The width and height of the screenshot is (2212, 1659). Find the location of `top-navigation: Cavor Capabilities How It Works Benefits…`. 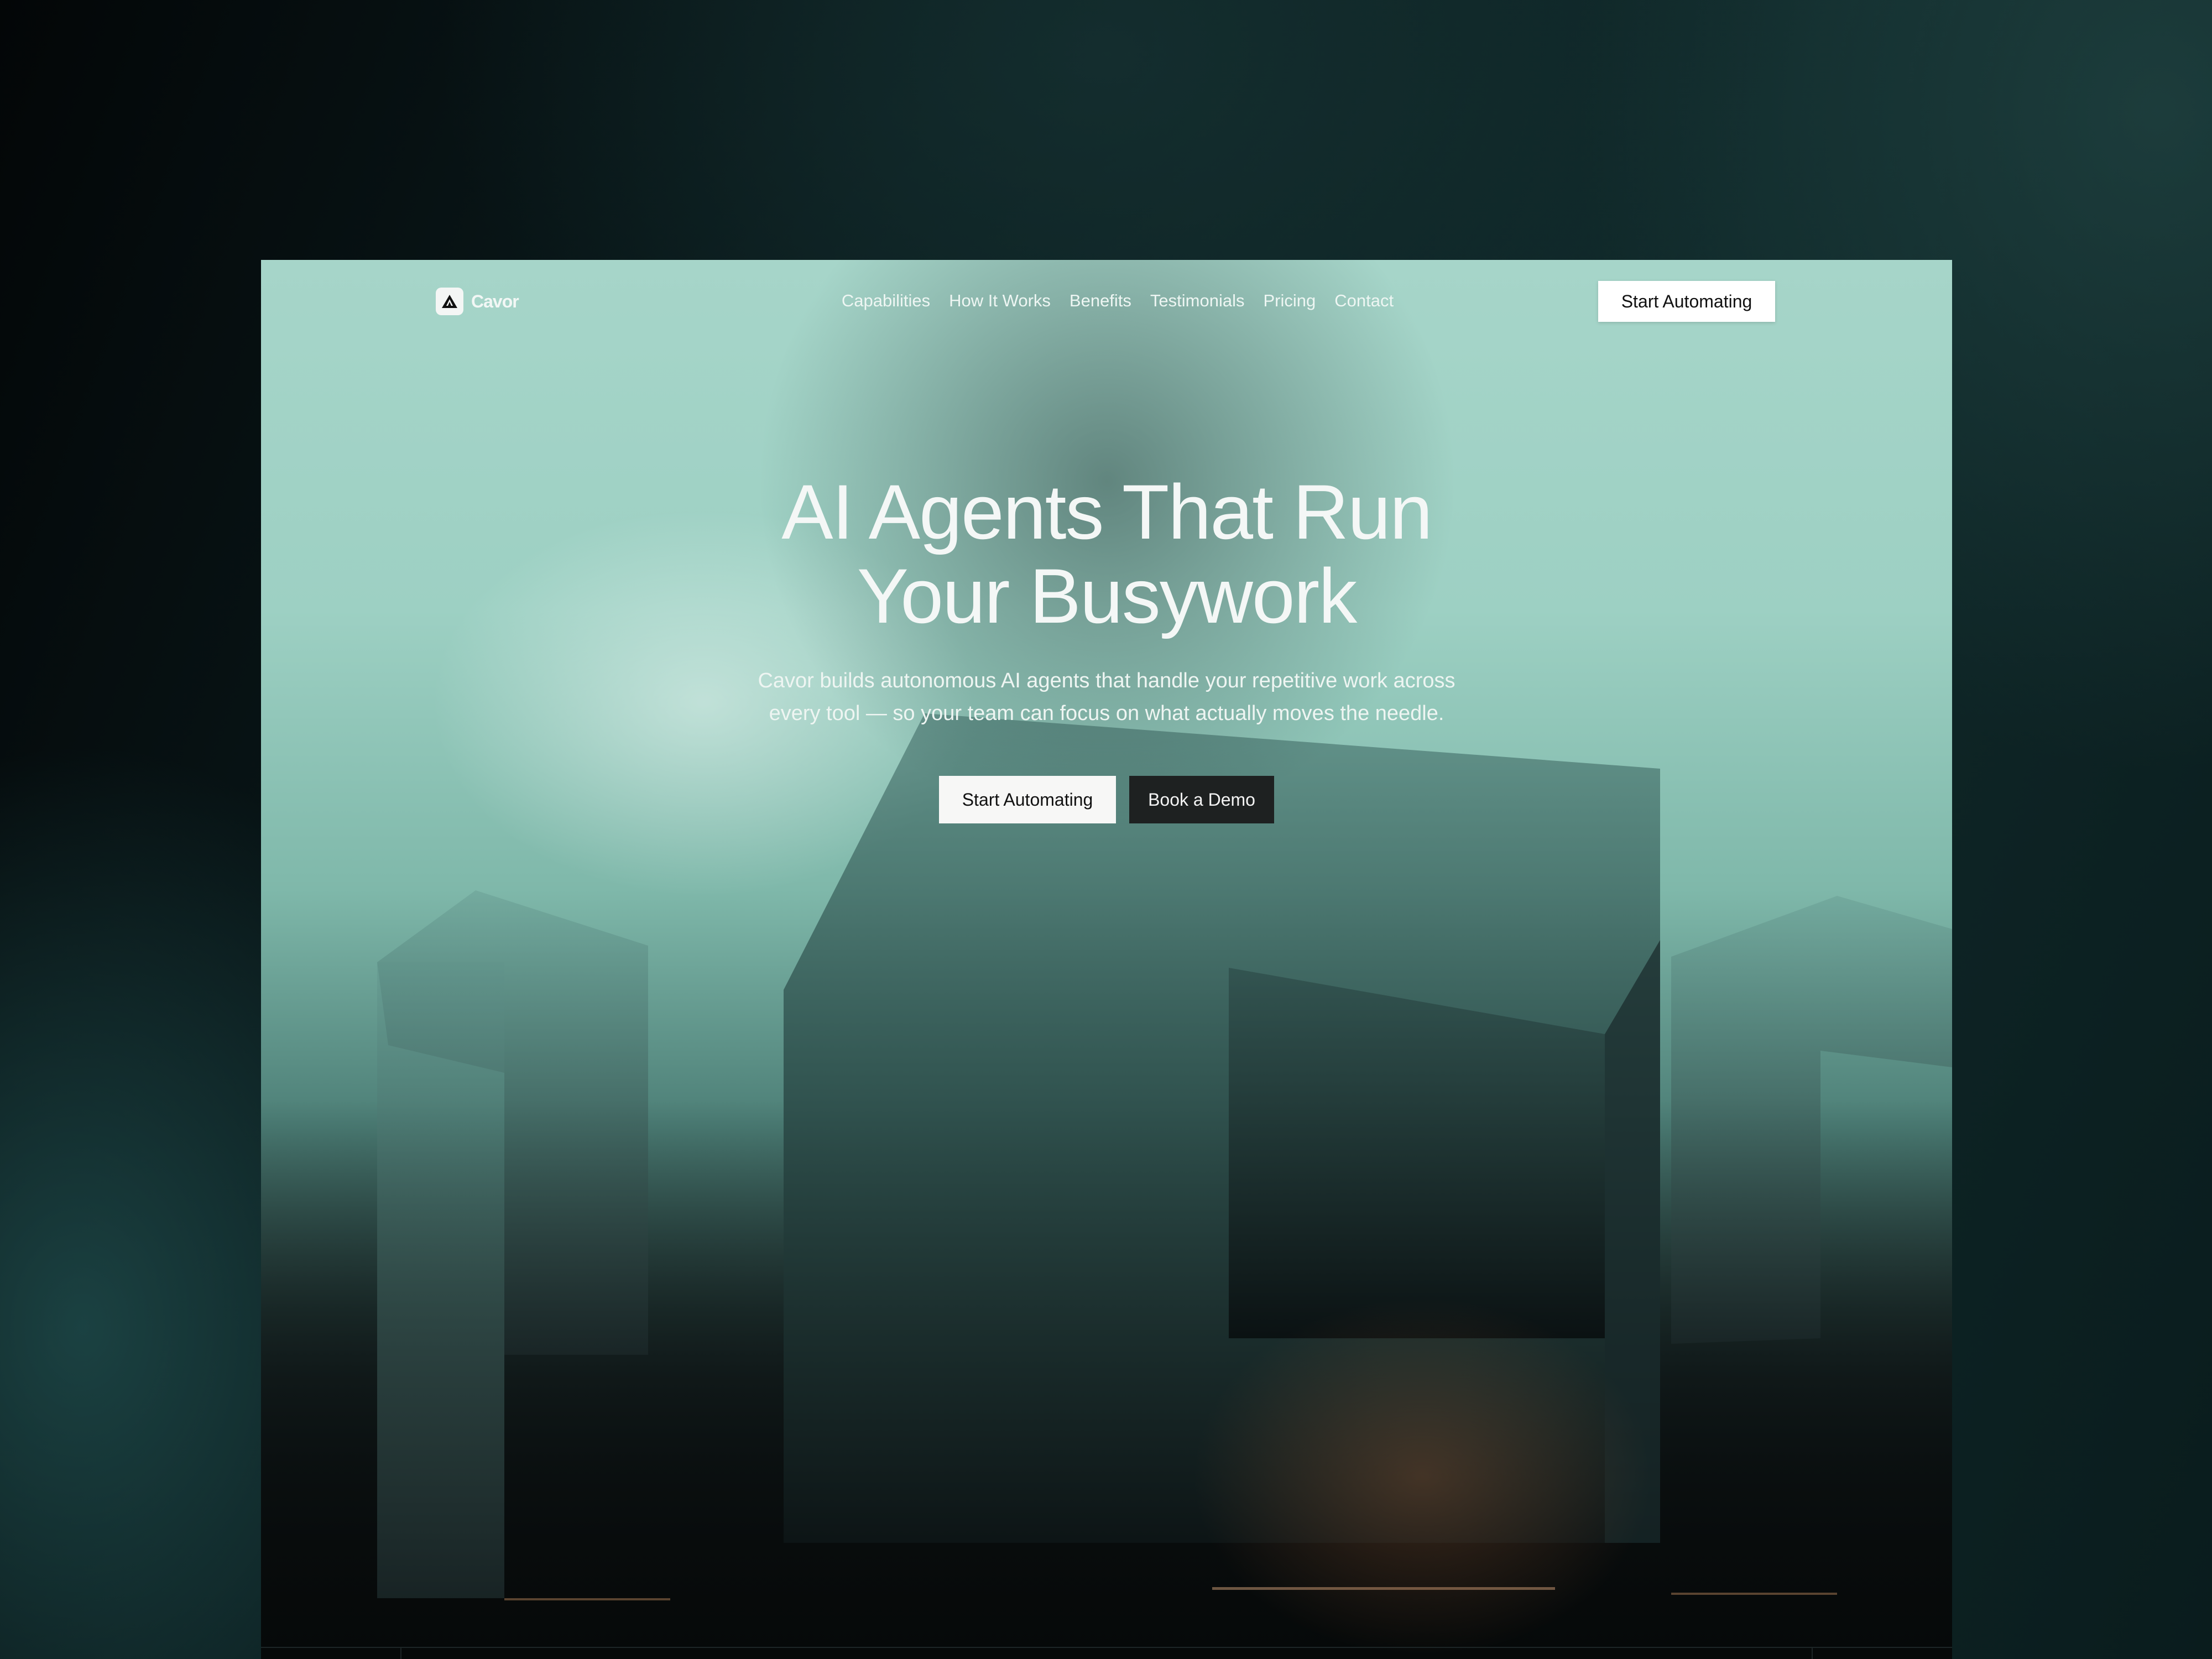

top-navigation: Cavor Capabilities How It Works Benefits… is located at coordinates (1107, 301).